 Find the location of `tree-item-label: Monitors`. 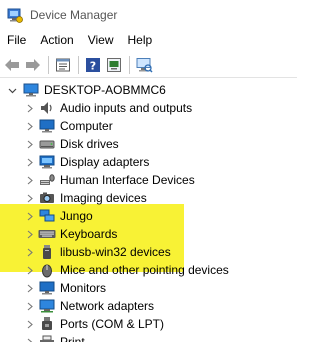

tree-item-label: Monitors is located at coordinates (83, 288).